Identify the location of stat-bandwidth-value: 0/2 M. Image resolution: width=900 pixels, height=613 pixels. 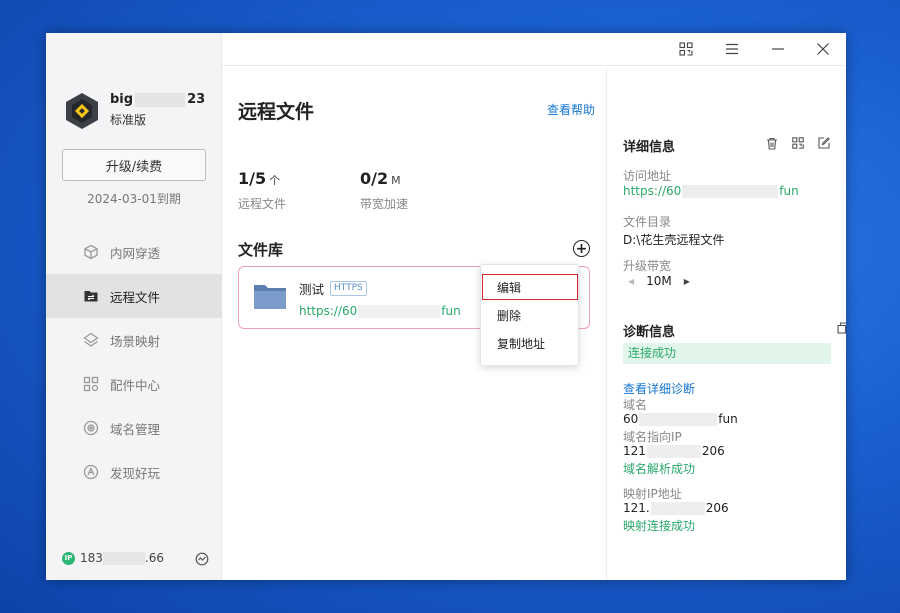
(380, 178).